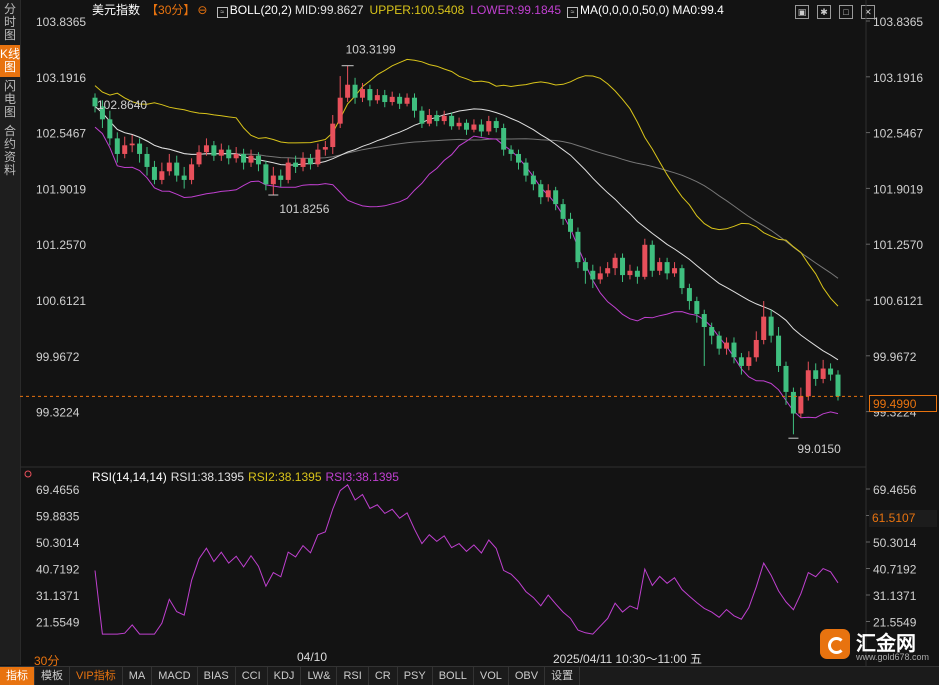 Image resolution: width=939 pixels, height=685 pixels. I want to click on price-axis-left-label: 103.1916, so click(61, 78).